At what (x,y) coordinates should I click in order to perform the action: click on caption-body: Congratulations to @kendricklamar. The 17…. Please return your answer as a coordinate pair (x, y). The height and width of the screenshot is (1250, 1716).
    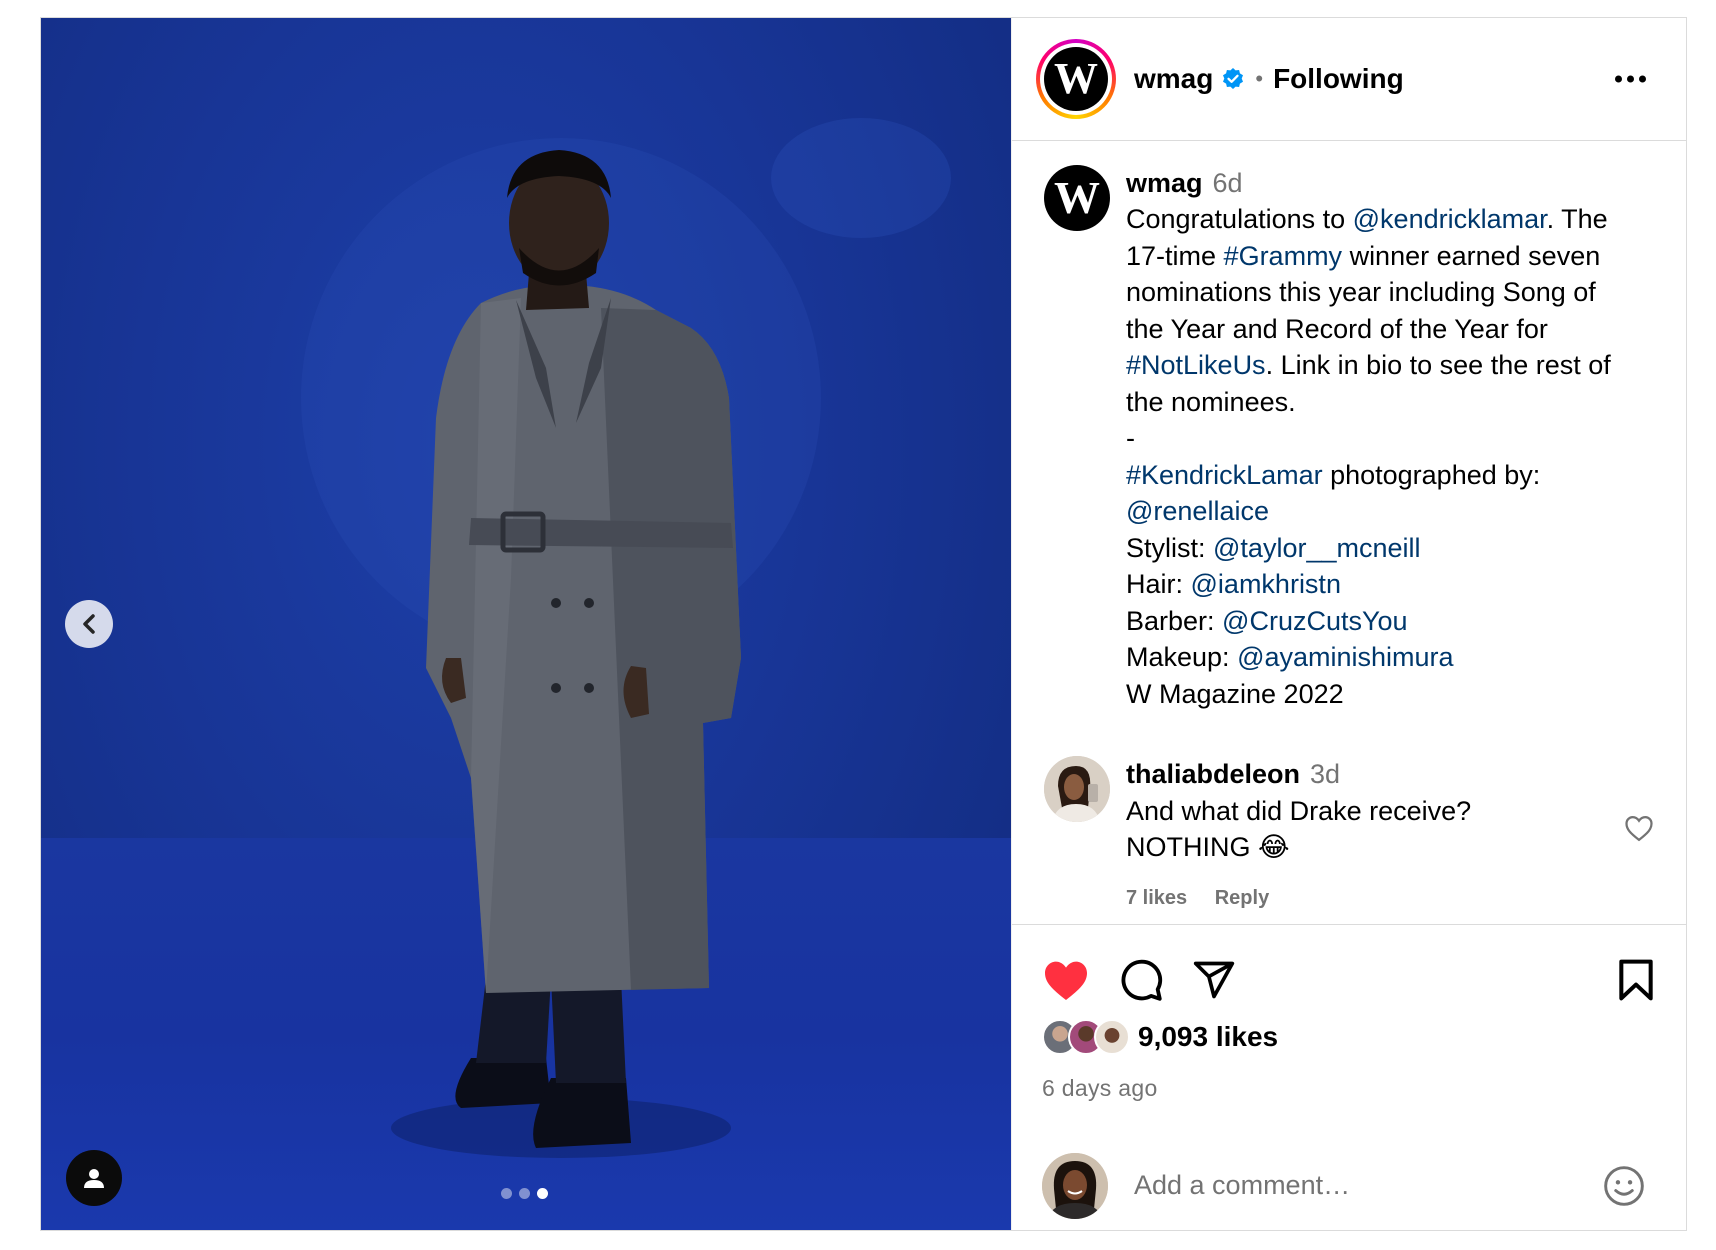
    Looking at the image, I should click on (1392, 456).